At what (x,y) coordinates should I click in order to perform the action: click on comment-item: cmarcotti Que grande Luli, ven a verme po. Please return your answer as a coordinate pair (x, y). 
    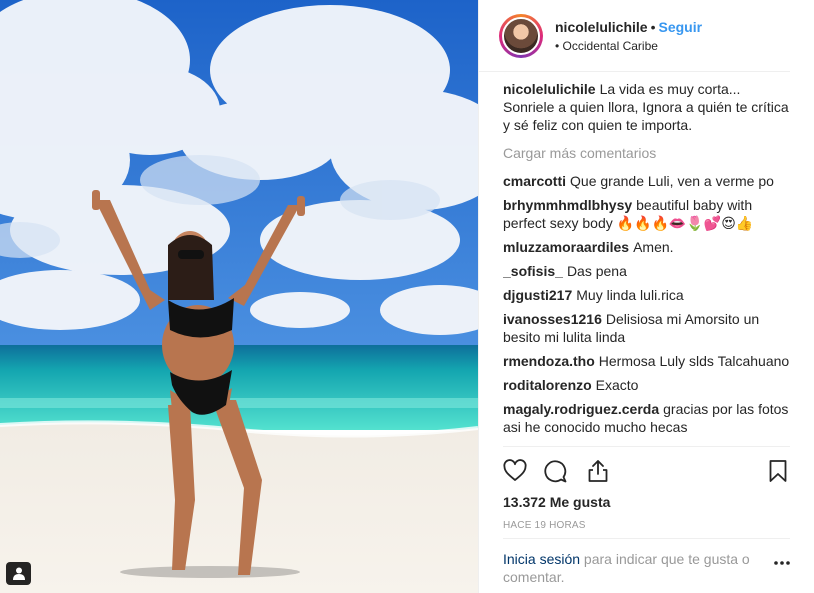
    Looking at the image, I should click on (646, 181).